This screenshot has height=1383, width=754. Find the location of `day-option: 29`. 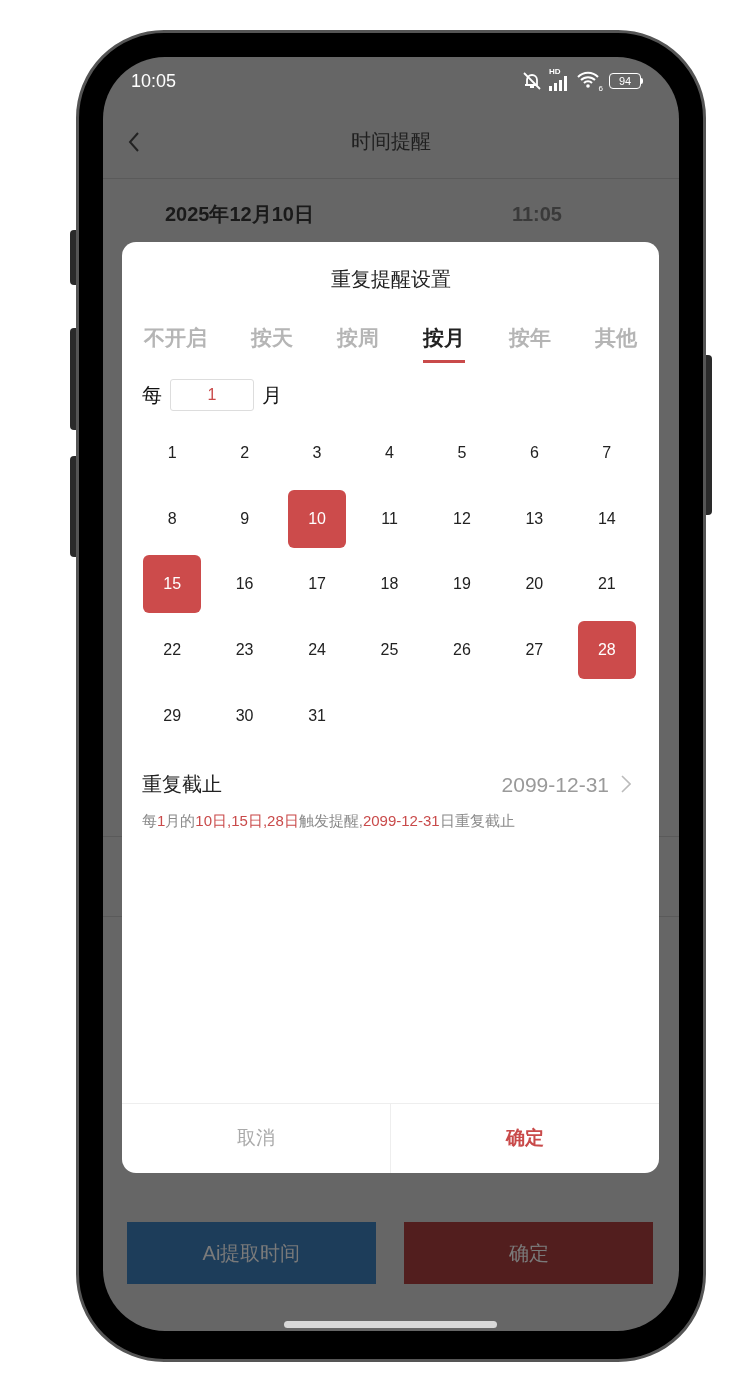

day-option: 29 is located at coordinates (172, 715).